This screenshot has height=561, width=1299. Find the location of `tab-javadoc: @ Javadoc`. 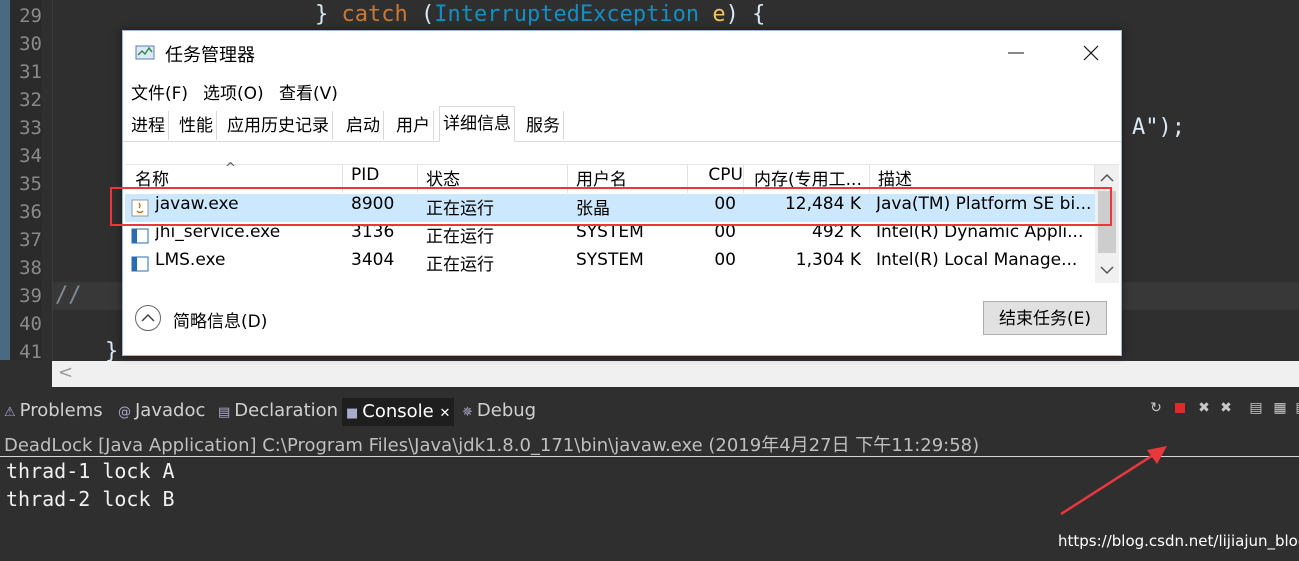

tab-javadoc: @ Javadoc is located at coordinates (161, 413).